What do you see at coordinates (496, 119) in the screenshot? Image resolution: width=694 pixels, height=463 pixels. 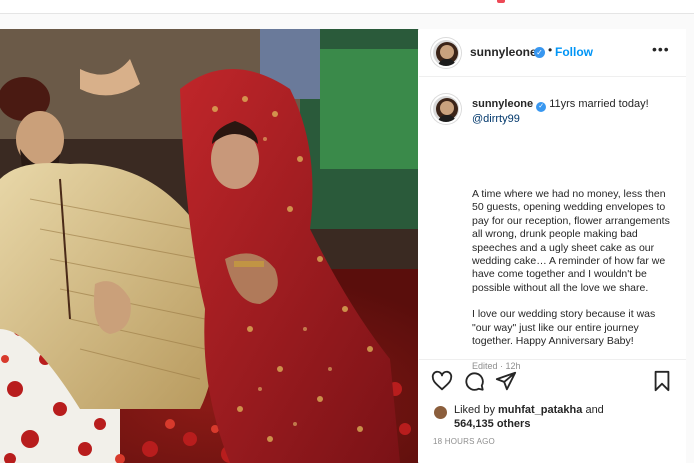 I see `mention-link: @dirrty99` at bounding box center [496, 119].